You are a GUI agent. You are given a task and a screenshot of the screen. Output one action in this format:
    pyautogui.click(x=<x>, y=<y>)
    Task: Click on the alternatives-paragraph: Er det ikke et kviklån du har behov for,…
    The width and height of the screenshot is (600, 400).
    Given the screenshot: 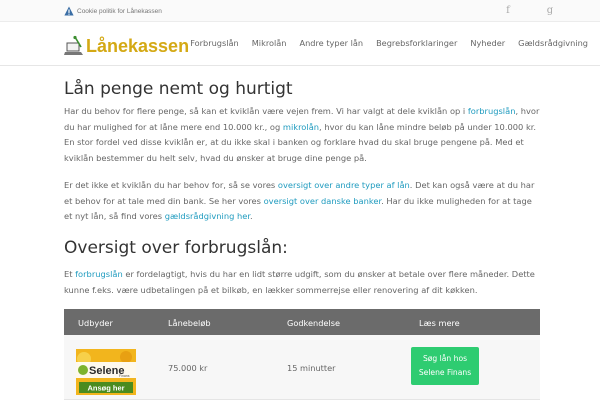 What is the action you would take?
    pyautogui.click(x=302, y=201)
    